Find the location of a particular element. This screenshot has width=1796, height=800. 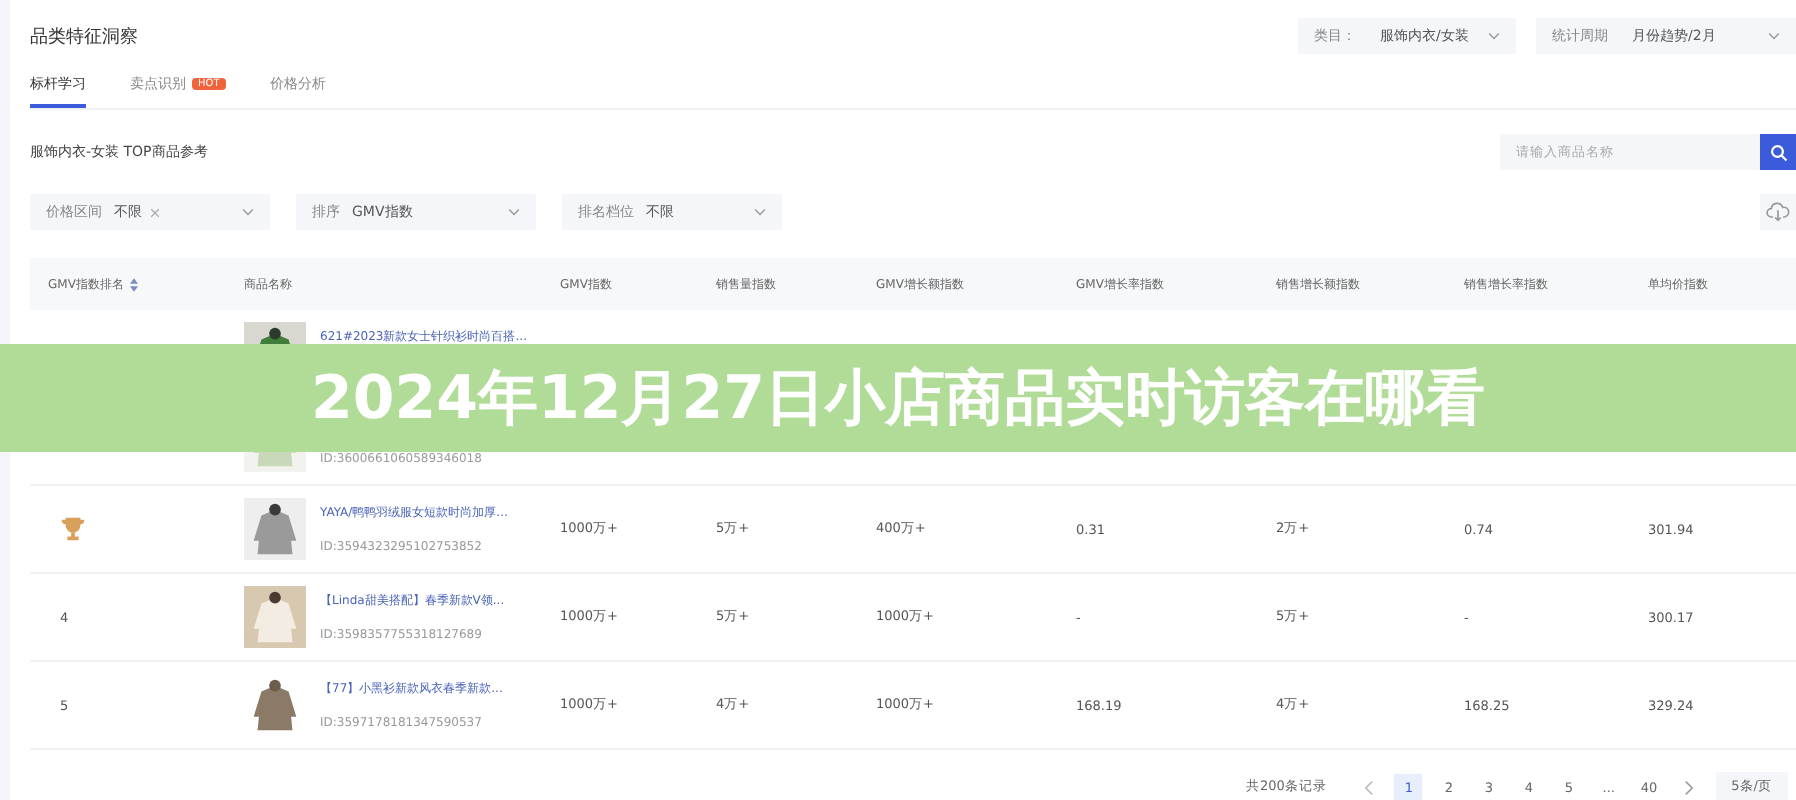

download-button is located at coordinates (1778, 212).